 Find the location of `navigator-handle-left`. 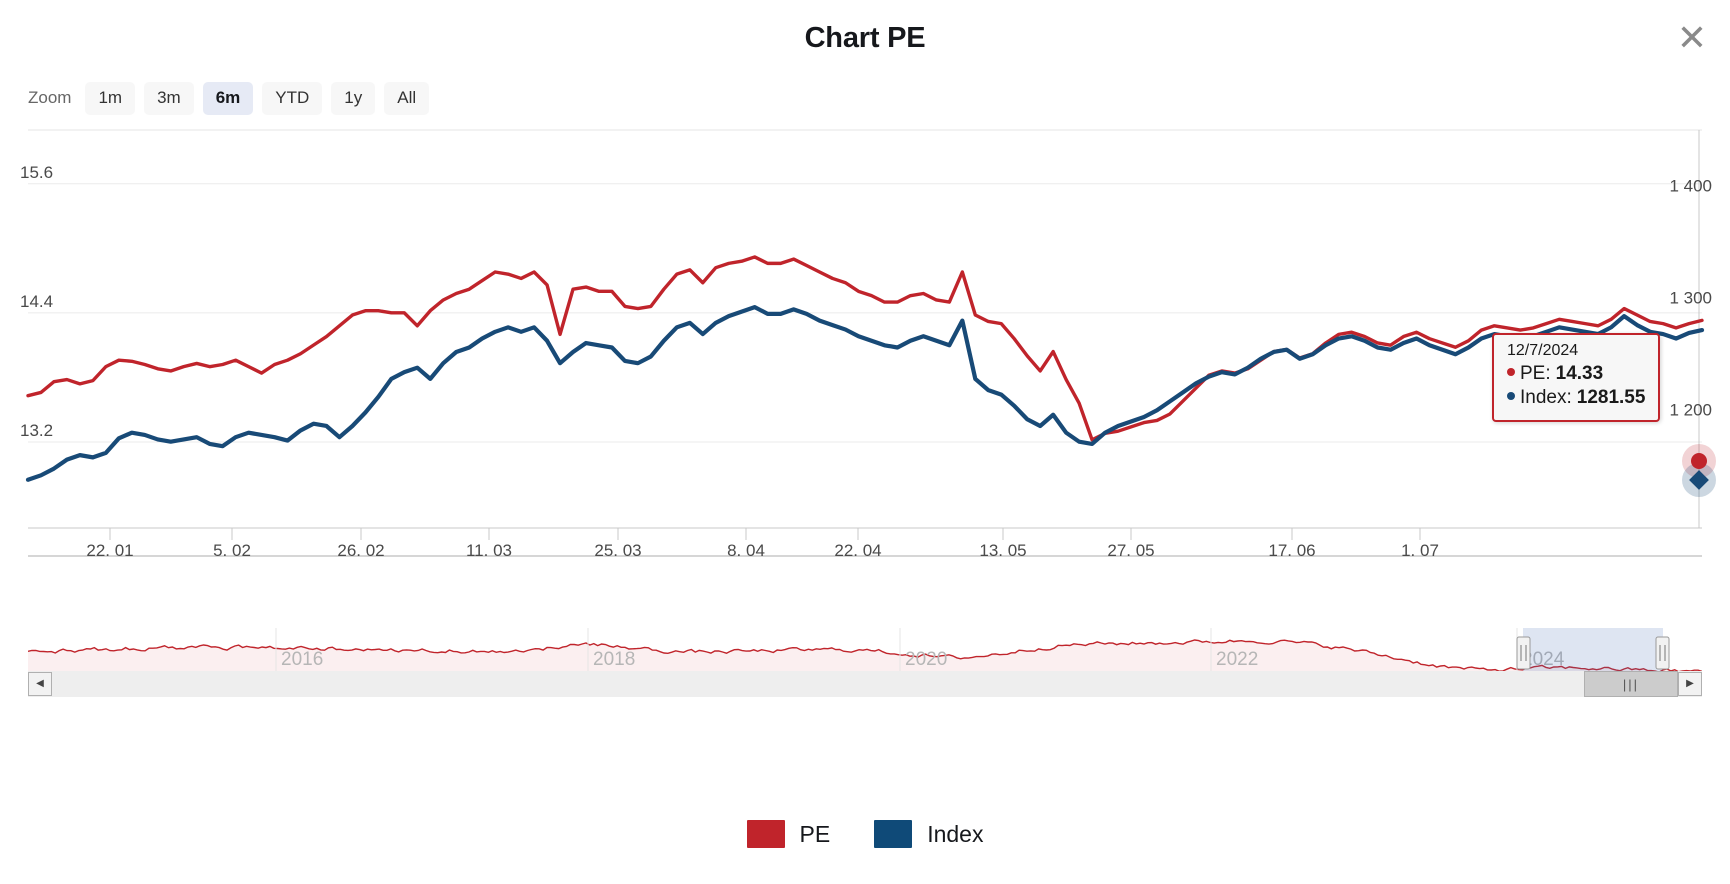

navigator-handle-left is located at coordinates (1523, 653).